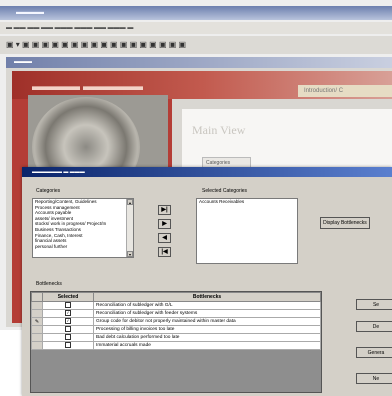 The height and width of the screenshot is (396, 392). What do you see at coordinates (164, 252) in the screenshot?
I see `move-all-left-button: |◀` at bounding box center [164, 252].